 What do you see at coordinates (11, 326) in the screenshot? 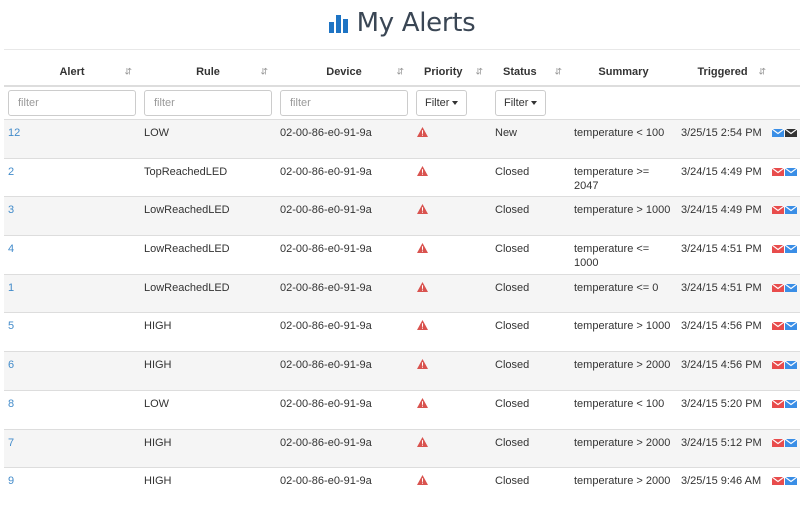
I see `alert-link: 5` at bounding box center [11, 326].